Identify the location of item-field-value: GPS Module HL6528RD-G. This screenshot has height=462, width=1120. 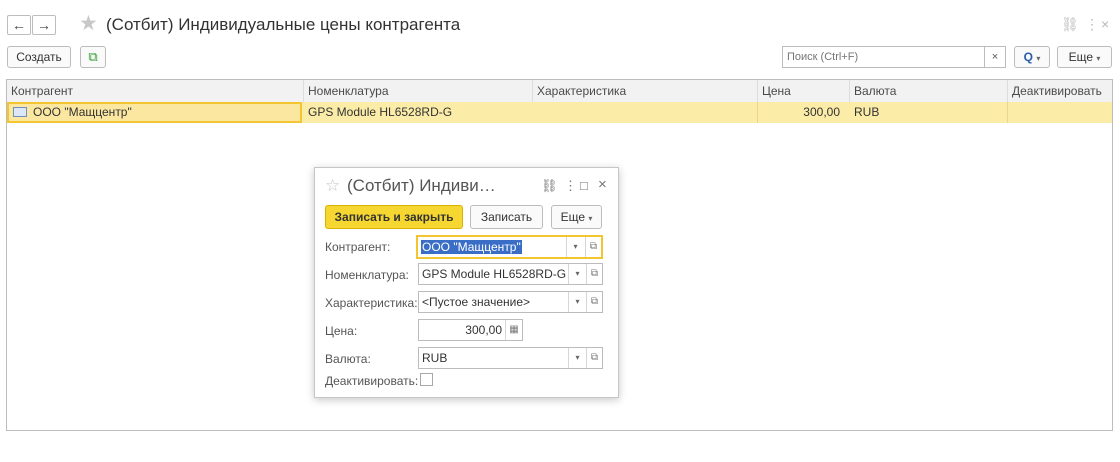
(494, 274).